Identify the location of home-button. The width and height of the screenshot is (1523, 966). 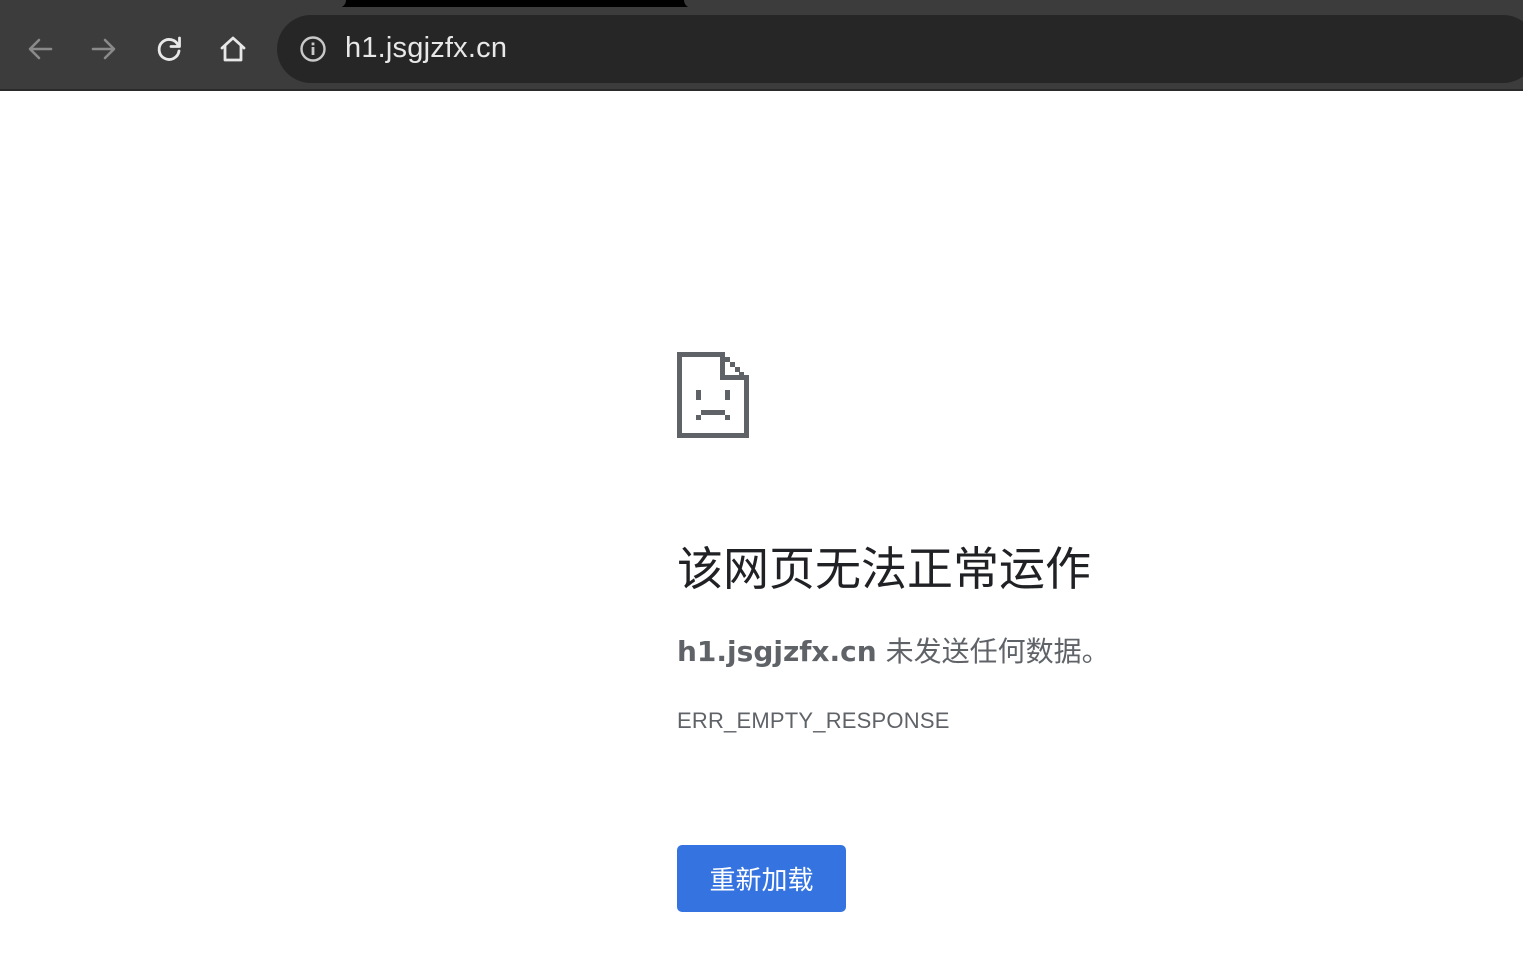
(233, 49).